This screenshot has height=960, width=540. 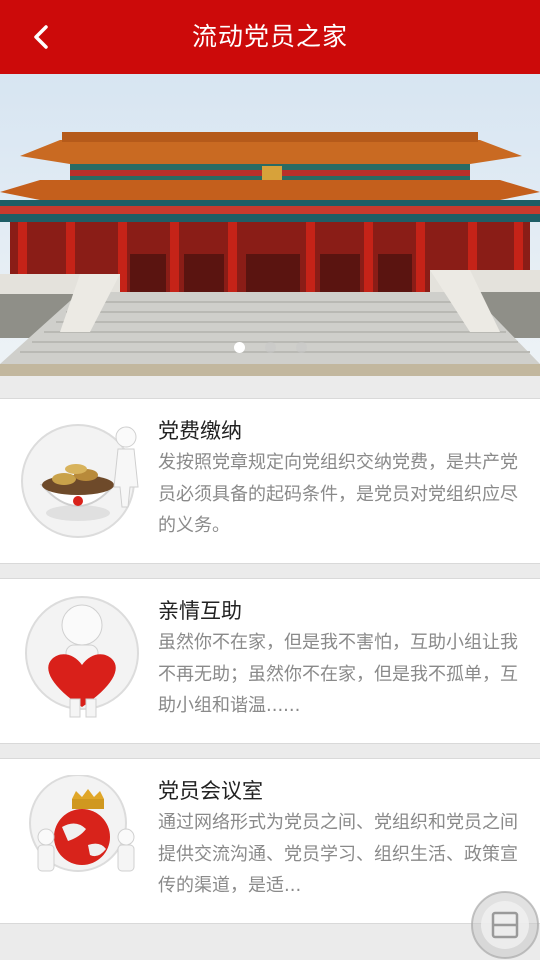 I want to click on page-title: 流动党员之家, so click(x=269, y=36).